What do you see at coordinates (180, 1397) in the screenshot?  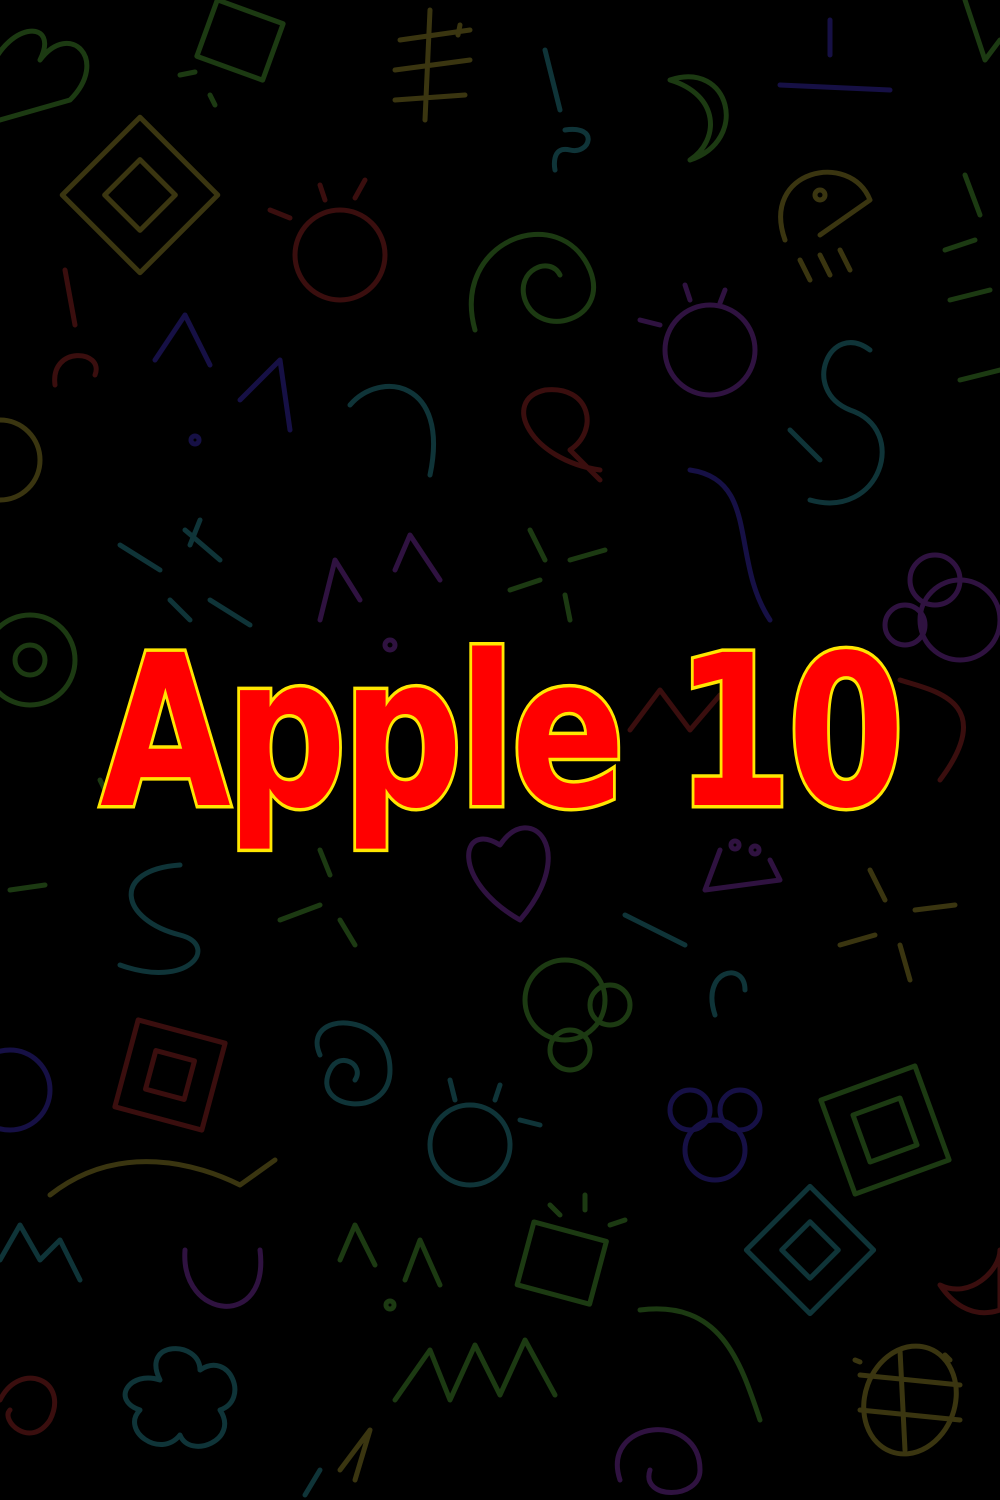 I see `flower-doodle` at bounding box center [180, 1397].